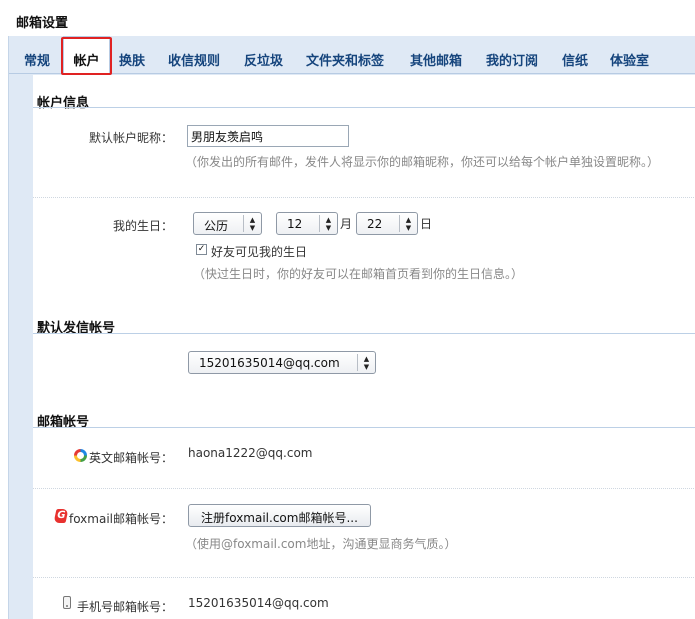 Image resolution: width=695 pixels, height=619 pixels. What do you see at coordinates (130, 458) in the screenshot?
I see `english-account-label: 英文邮箱帐号：` at bounding box center [130, 458].